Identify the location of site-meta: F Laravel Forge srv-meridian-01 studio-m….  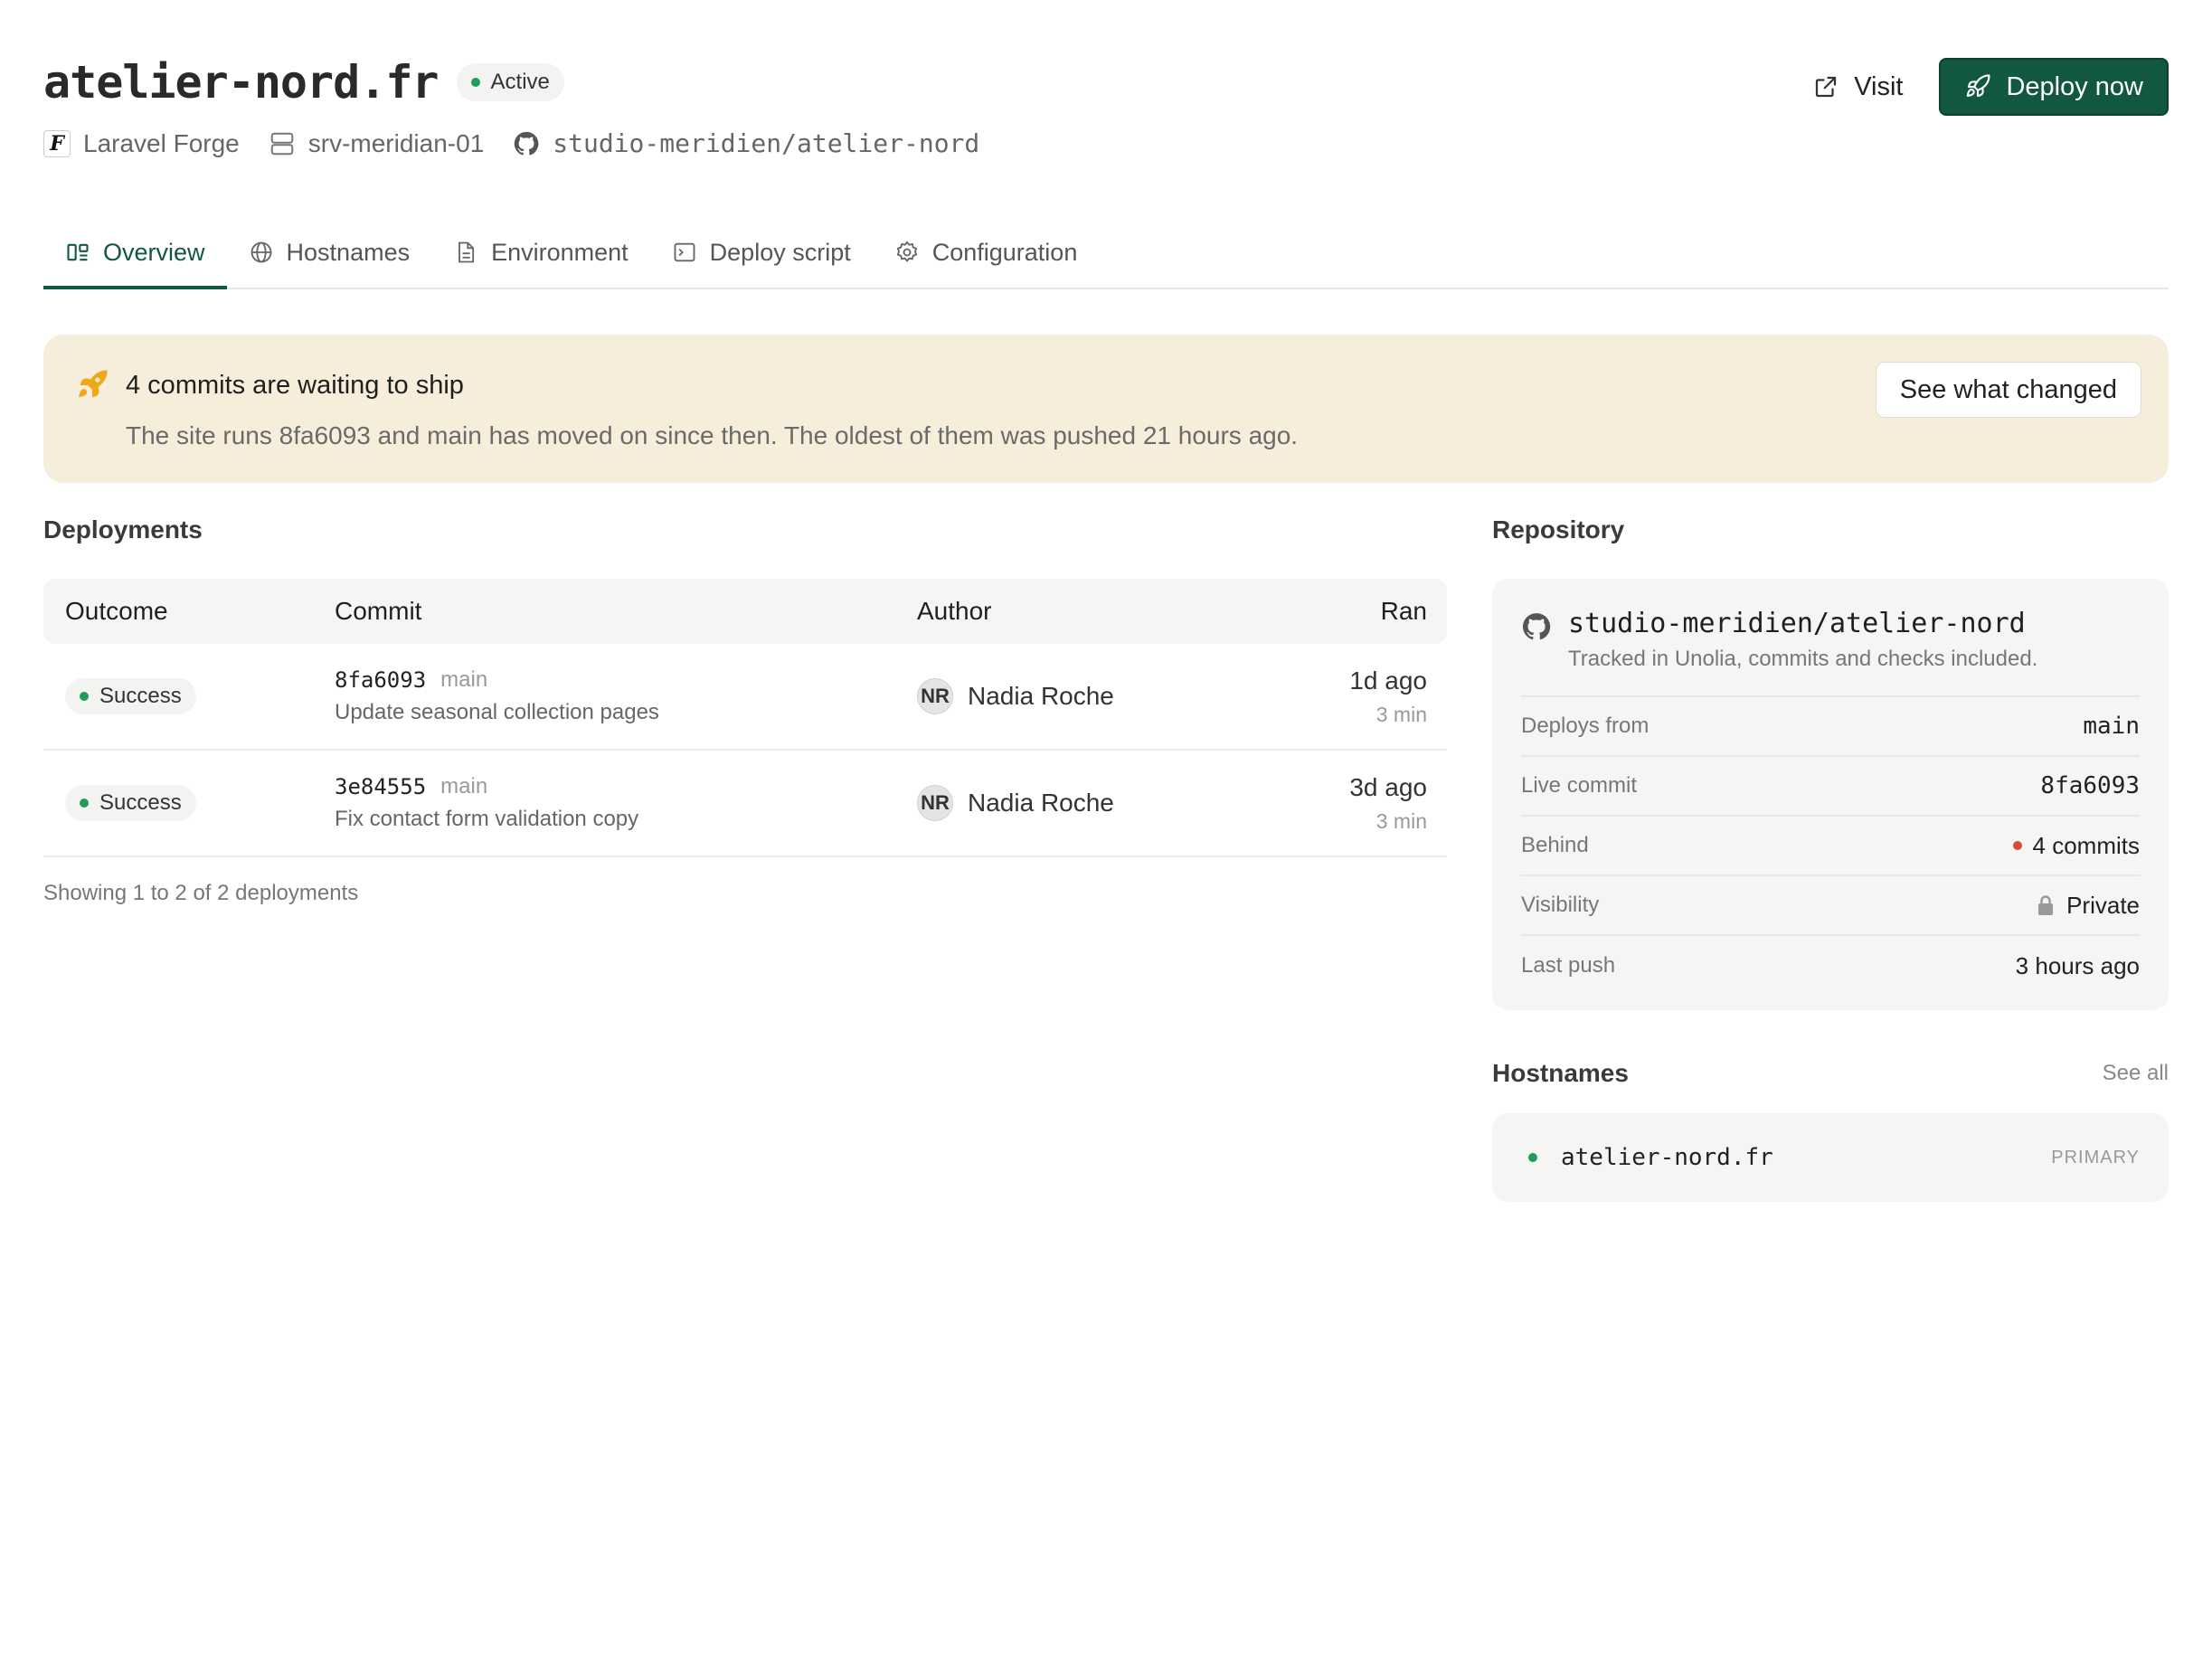
(511, 143).